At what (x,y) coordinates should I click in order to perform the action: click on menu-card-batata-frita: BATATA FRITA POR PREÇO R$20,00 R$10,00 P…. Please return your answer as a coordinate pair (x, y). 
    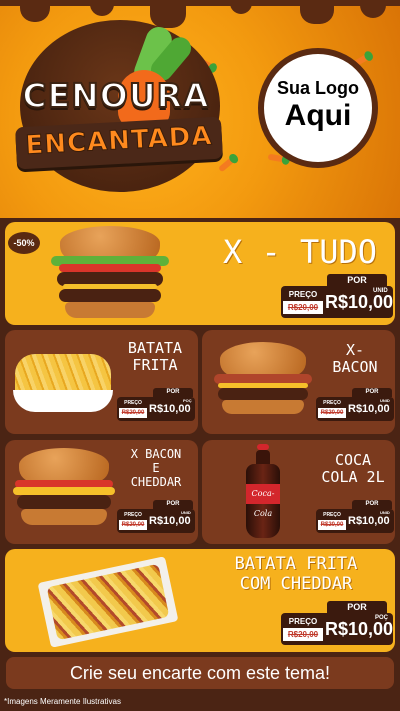
    Looking at the image, I should click on (101, 382).